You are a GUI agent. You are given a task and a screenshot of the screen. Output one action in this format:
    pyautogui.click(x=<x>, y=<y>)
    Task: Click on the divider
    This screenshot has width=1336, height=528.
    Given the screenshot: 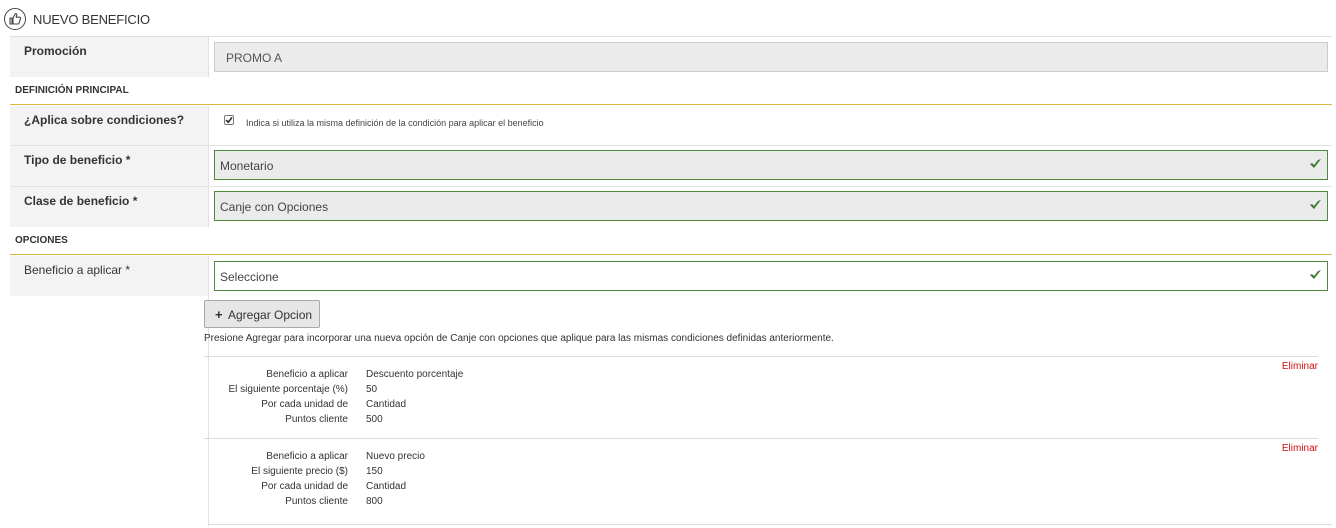 What is the action you would take?
    pyautogui.click(x=770, y=524)
    